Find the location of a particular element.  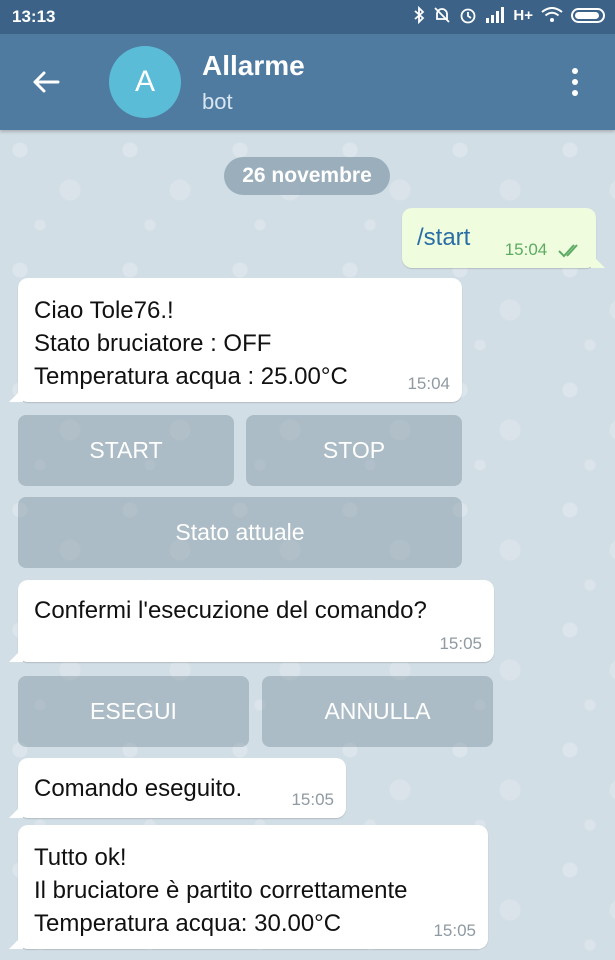

more-menu-button is located at coordinates (575, 82).